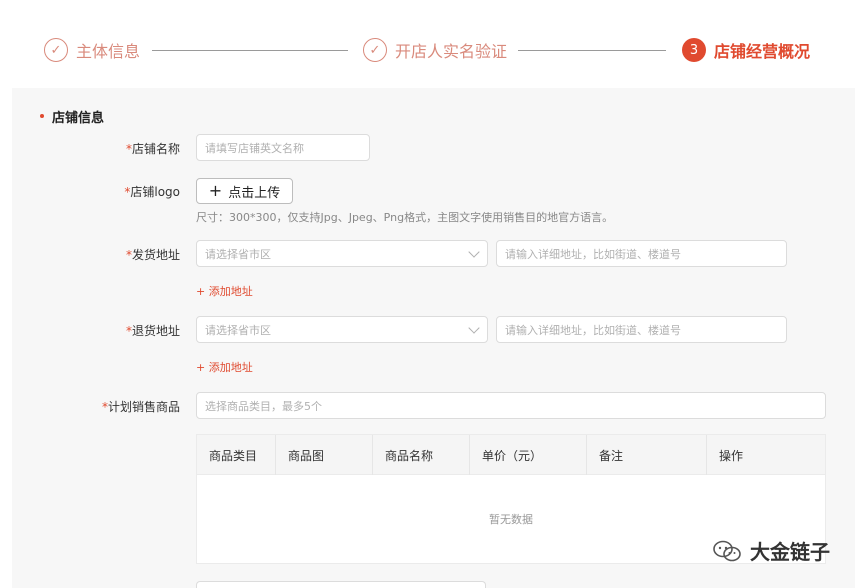 The height and width of the screenshot is (588, 865). Describe the element at coordinates (727, 550) in the screenshot. I see `wechat-icon` at that location.